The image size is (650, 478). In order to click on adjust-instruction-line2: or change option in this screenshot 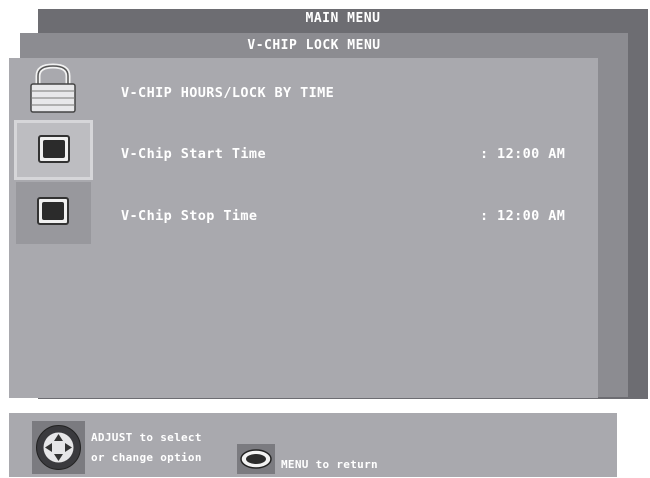, I will do `click(146, 457)`.